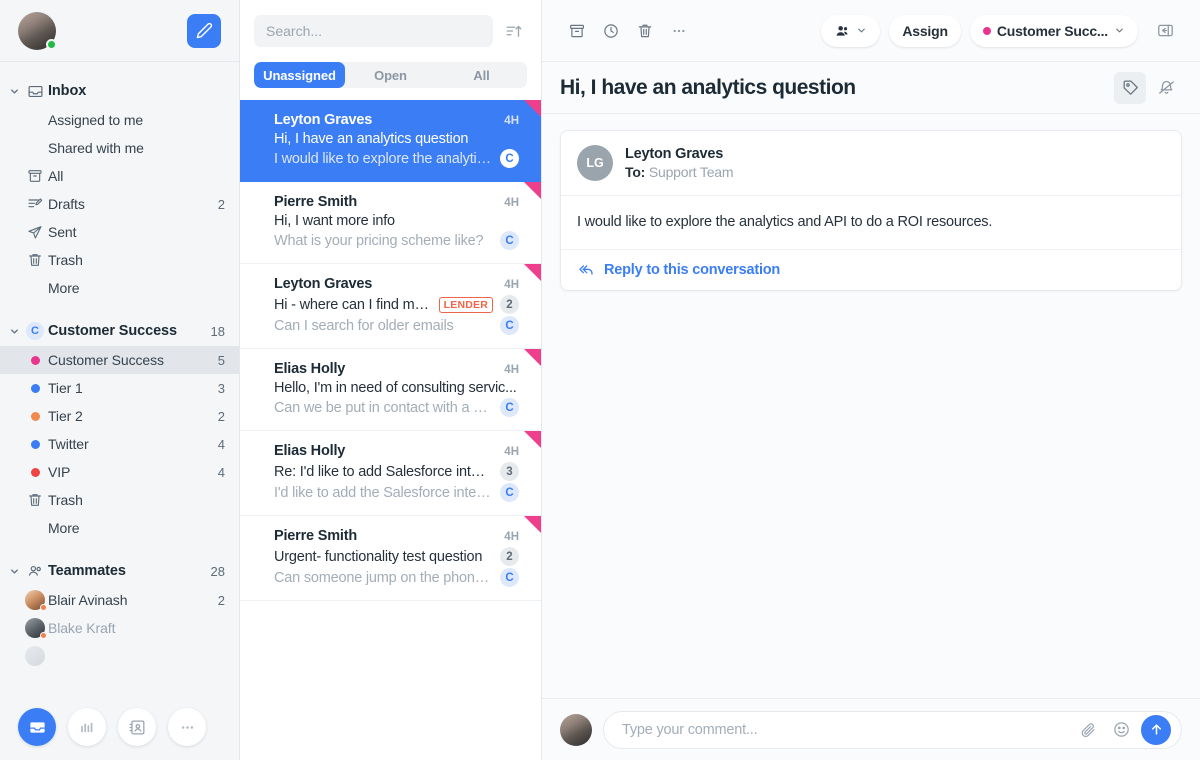 This screenshot has height=760, width=1200. I want to click on delete-button, so click(645, 31).